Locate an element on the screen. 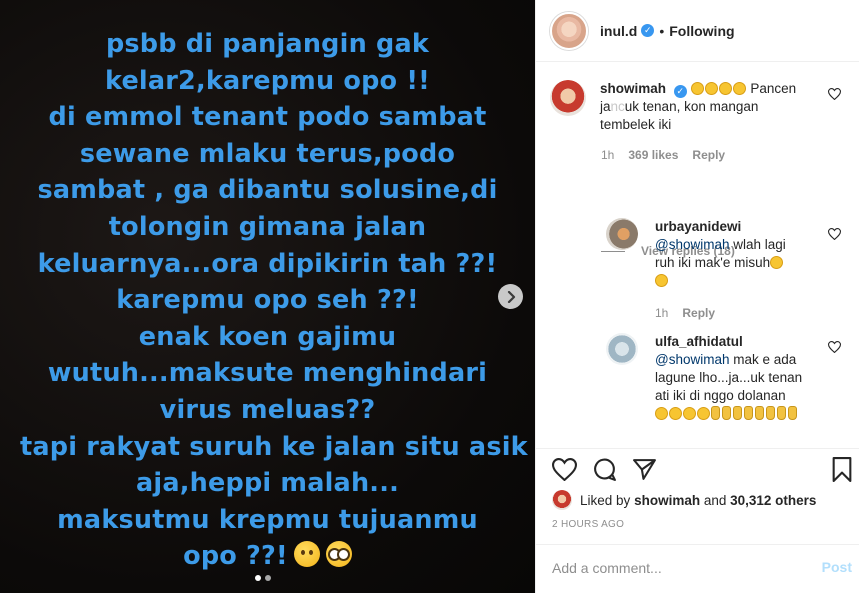 Image resolution: width=859 pixels, height=593 pixels. comment-composer: Post is located at coordinates (697, 568).